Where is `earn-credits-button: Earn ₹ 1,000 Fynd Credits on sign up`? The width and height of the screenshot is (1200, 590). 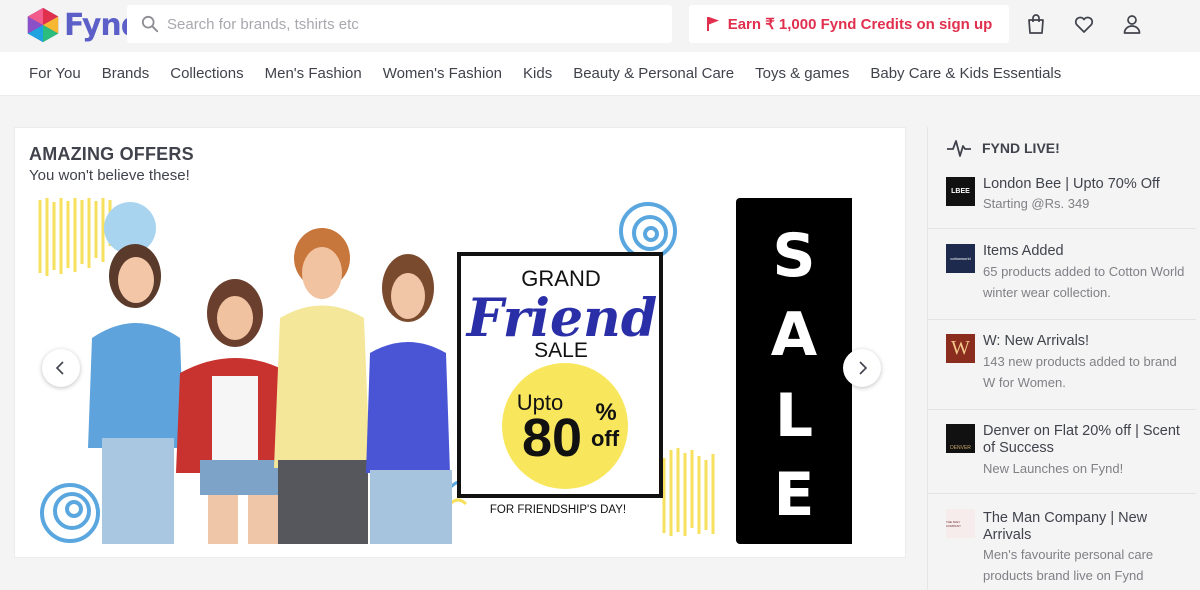 earn-credits-button: Earn ₹ 1,000 Fynd Credits on sign up is located at coordinates (849, 24).